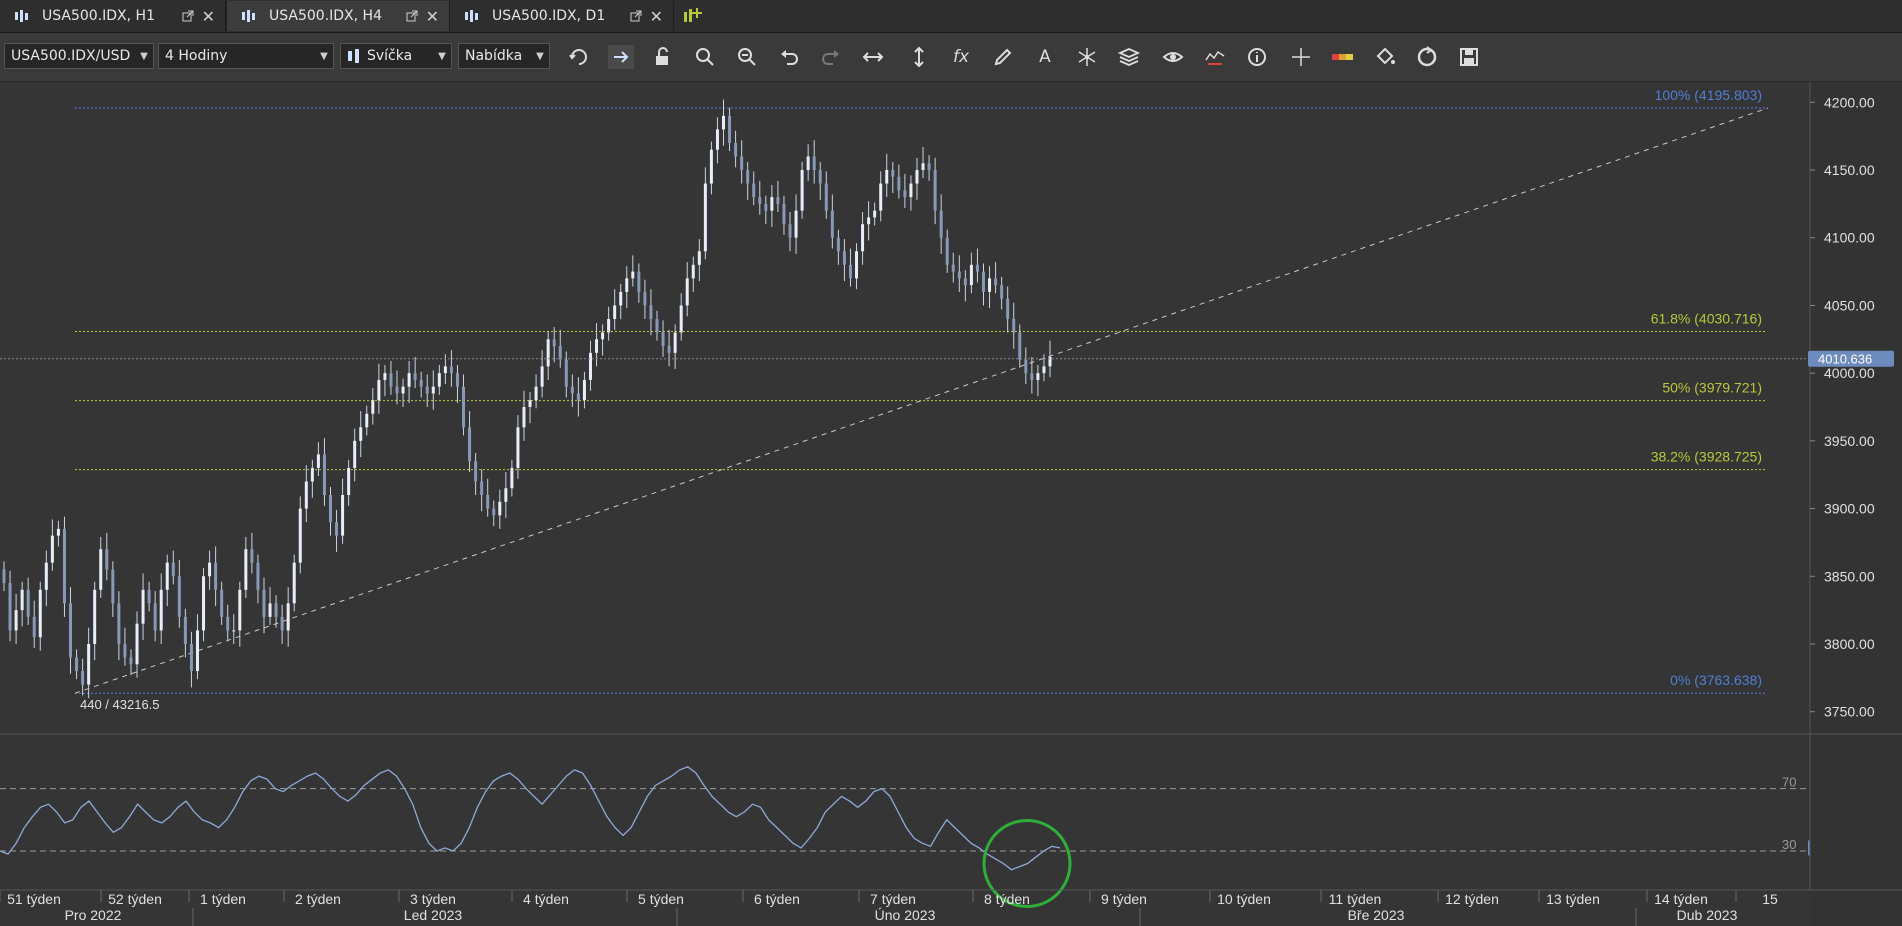 The width and height of the screenshot is (1902, 926). I want to click on x-week-label: 4 týden, so click(546, 899).